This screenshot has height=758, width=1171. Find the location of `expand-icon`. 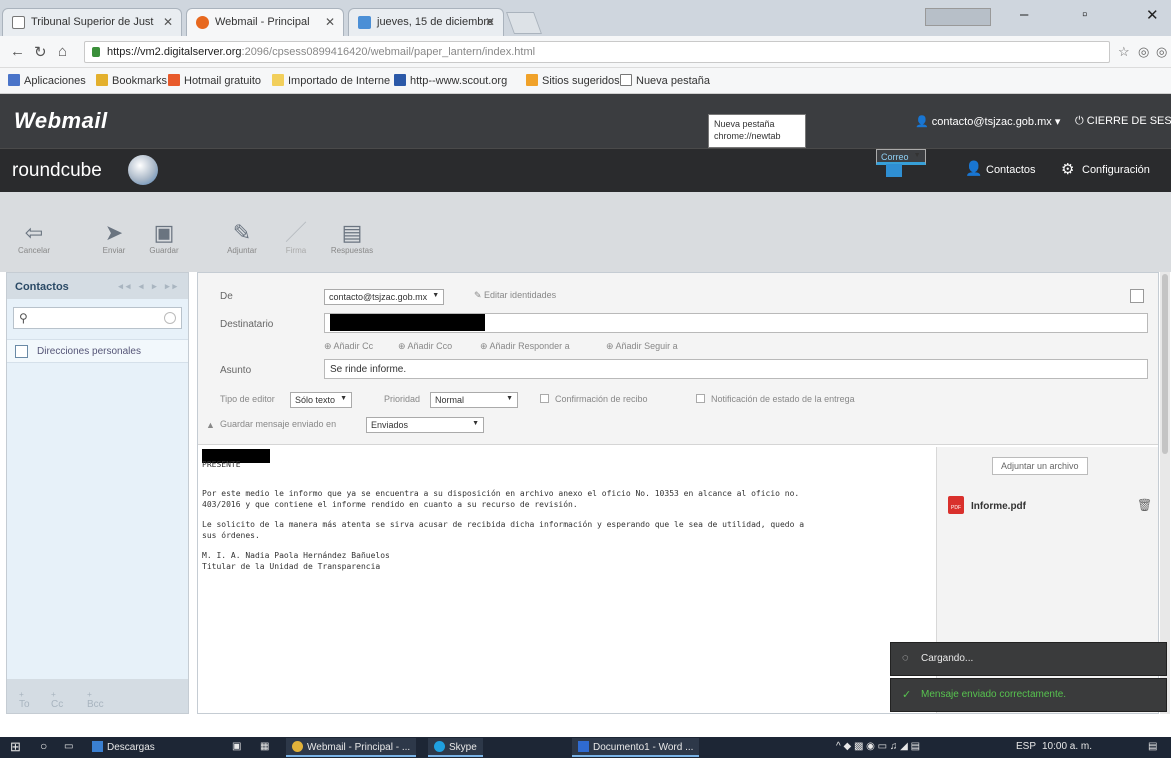

expand-icon is located at coordinates (1137, 296).